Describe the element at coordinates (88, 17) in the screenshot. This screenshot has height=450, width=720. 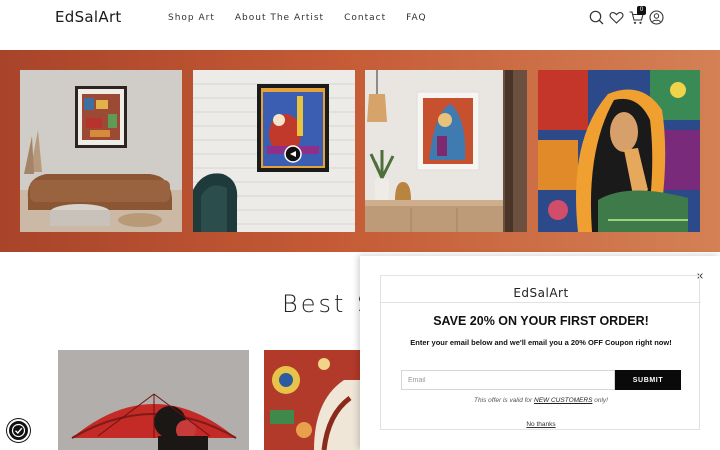
I see `site-logo: EdSalArt` at that location.